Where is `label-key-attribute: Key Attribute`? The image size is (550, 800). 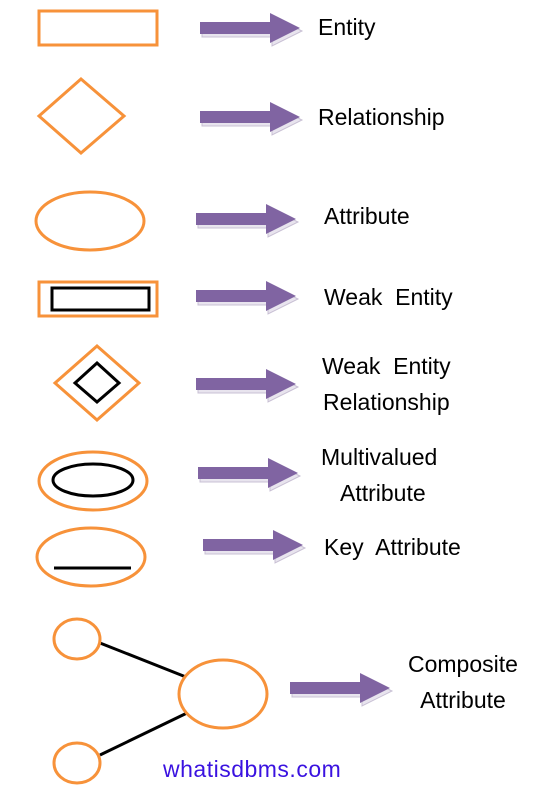 label-key-attribute: Key Attribute is located at coordinates (392, 547).